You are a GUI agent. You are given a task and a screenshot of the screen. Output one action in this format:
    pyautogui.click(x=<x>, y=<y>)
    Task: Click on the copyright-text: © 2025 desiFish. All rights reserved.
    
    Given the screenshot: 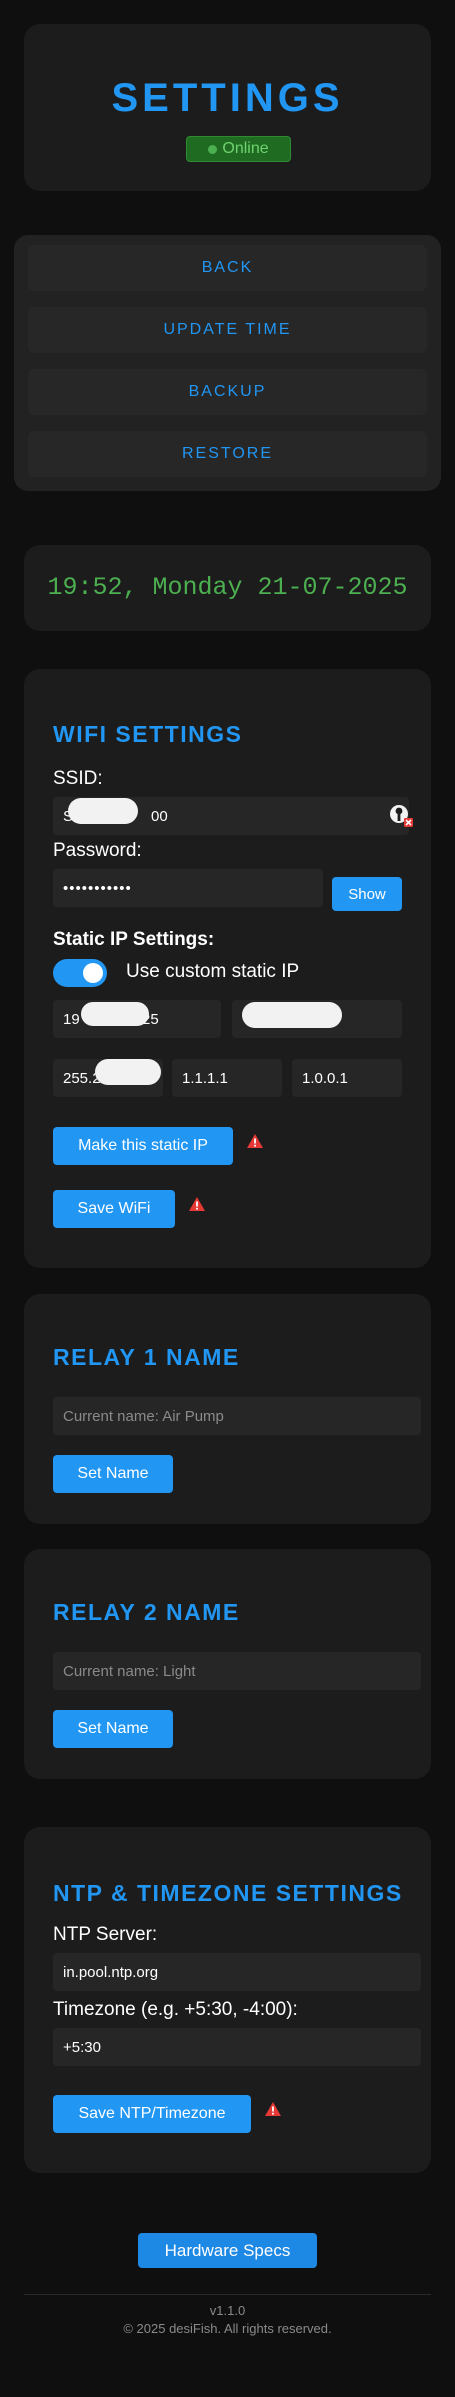 What is the action you would take?
    pyautogui.click(x=227, y=2328)
    